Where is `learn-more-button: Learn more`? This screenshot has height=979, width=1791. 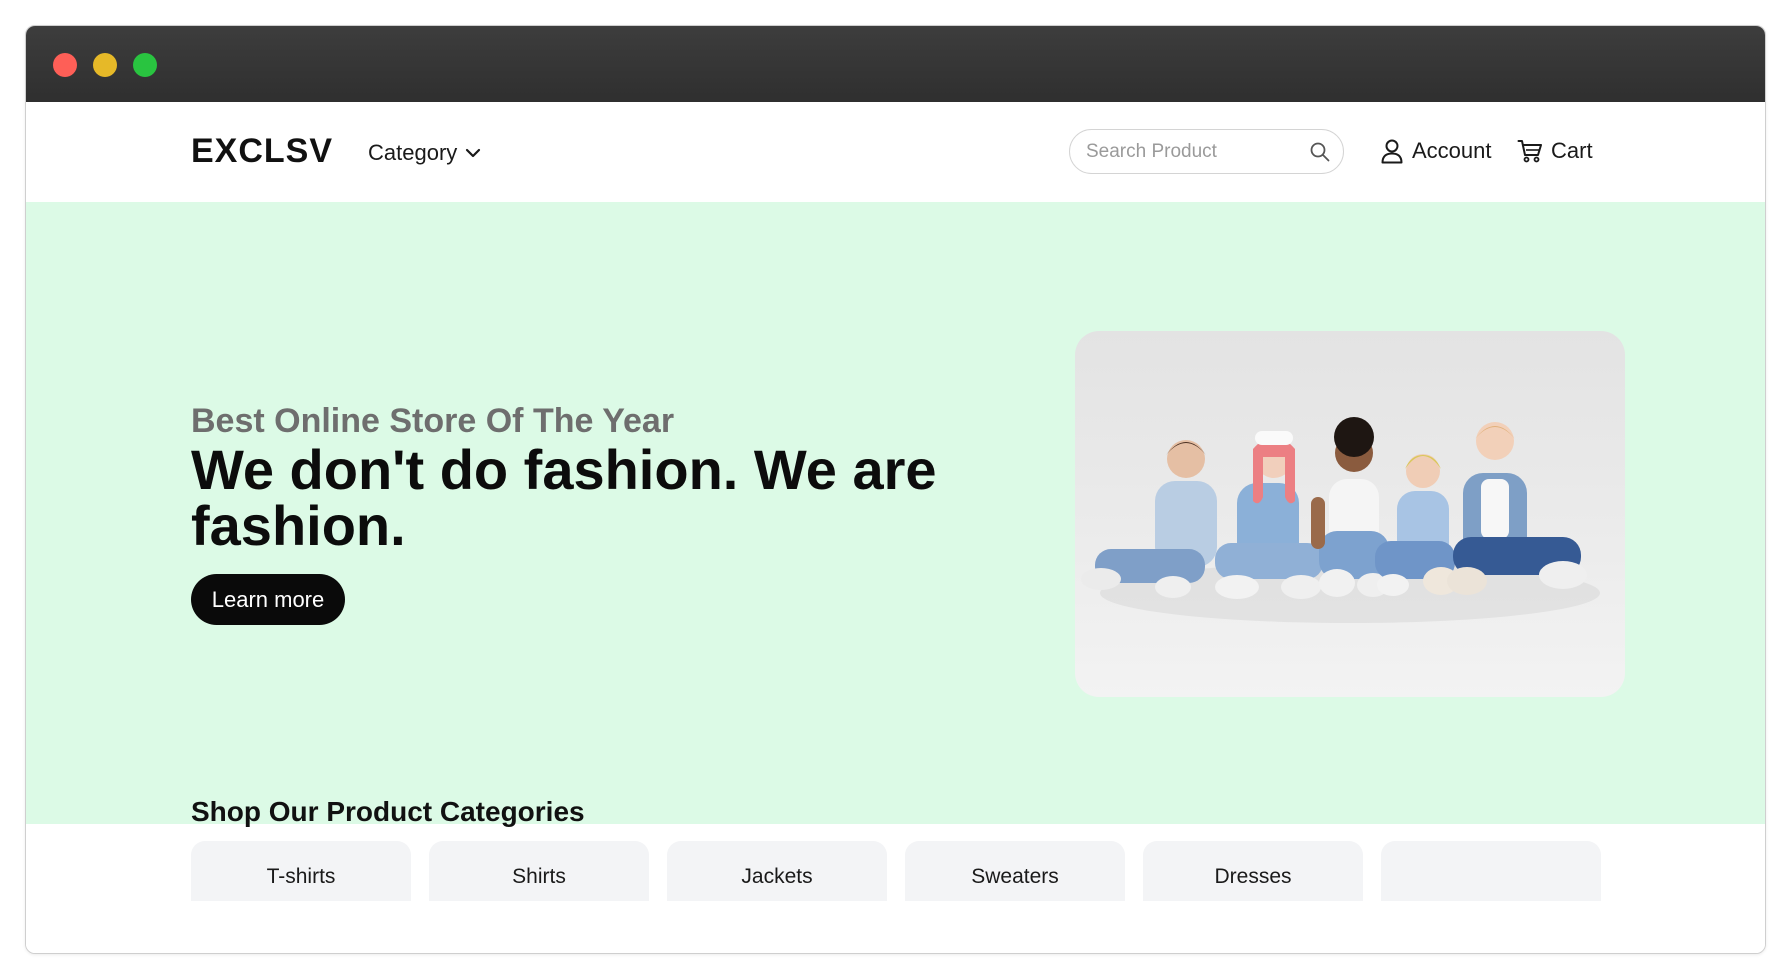 learn-more-button: Learn more is located at coordinates (268, 599).